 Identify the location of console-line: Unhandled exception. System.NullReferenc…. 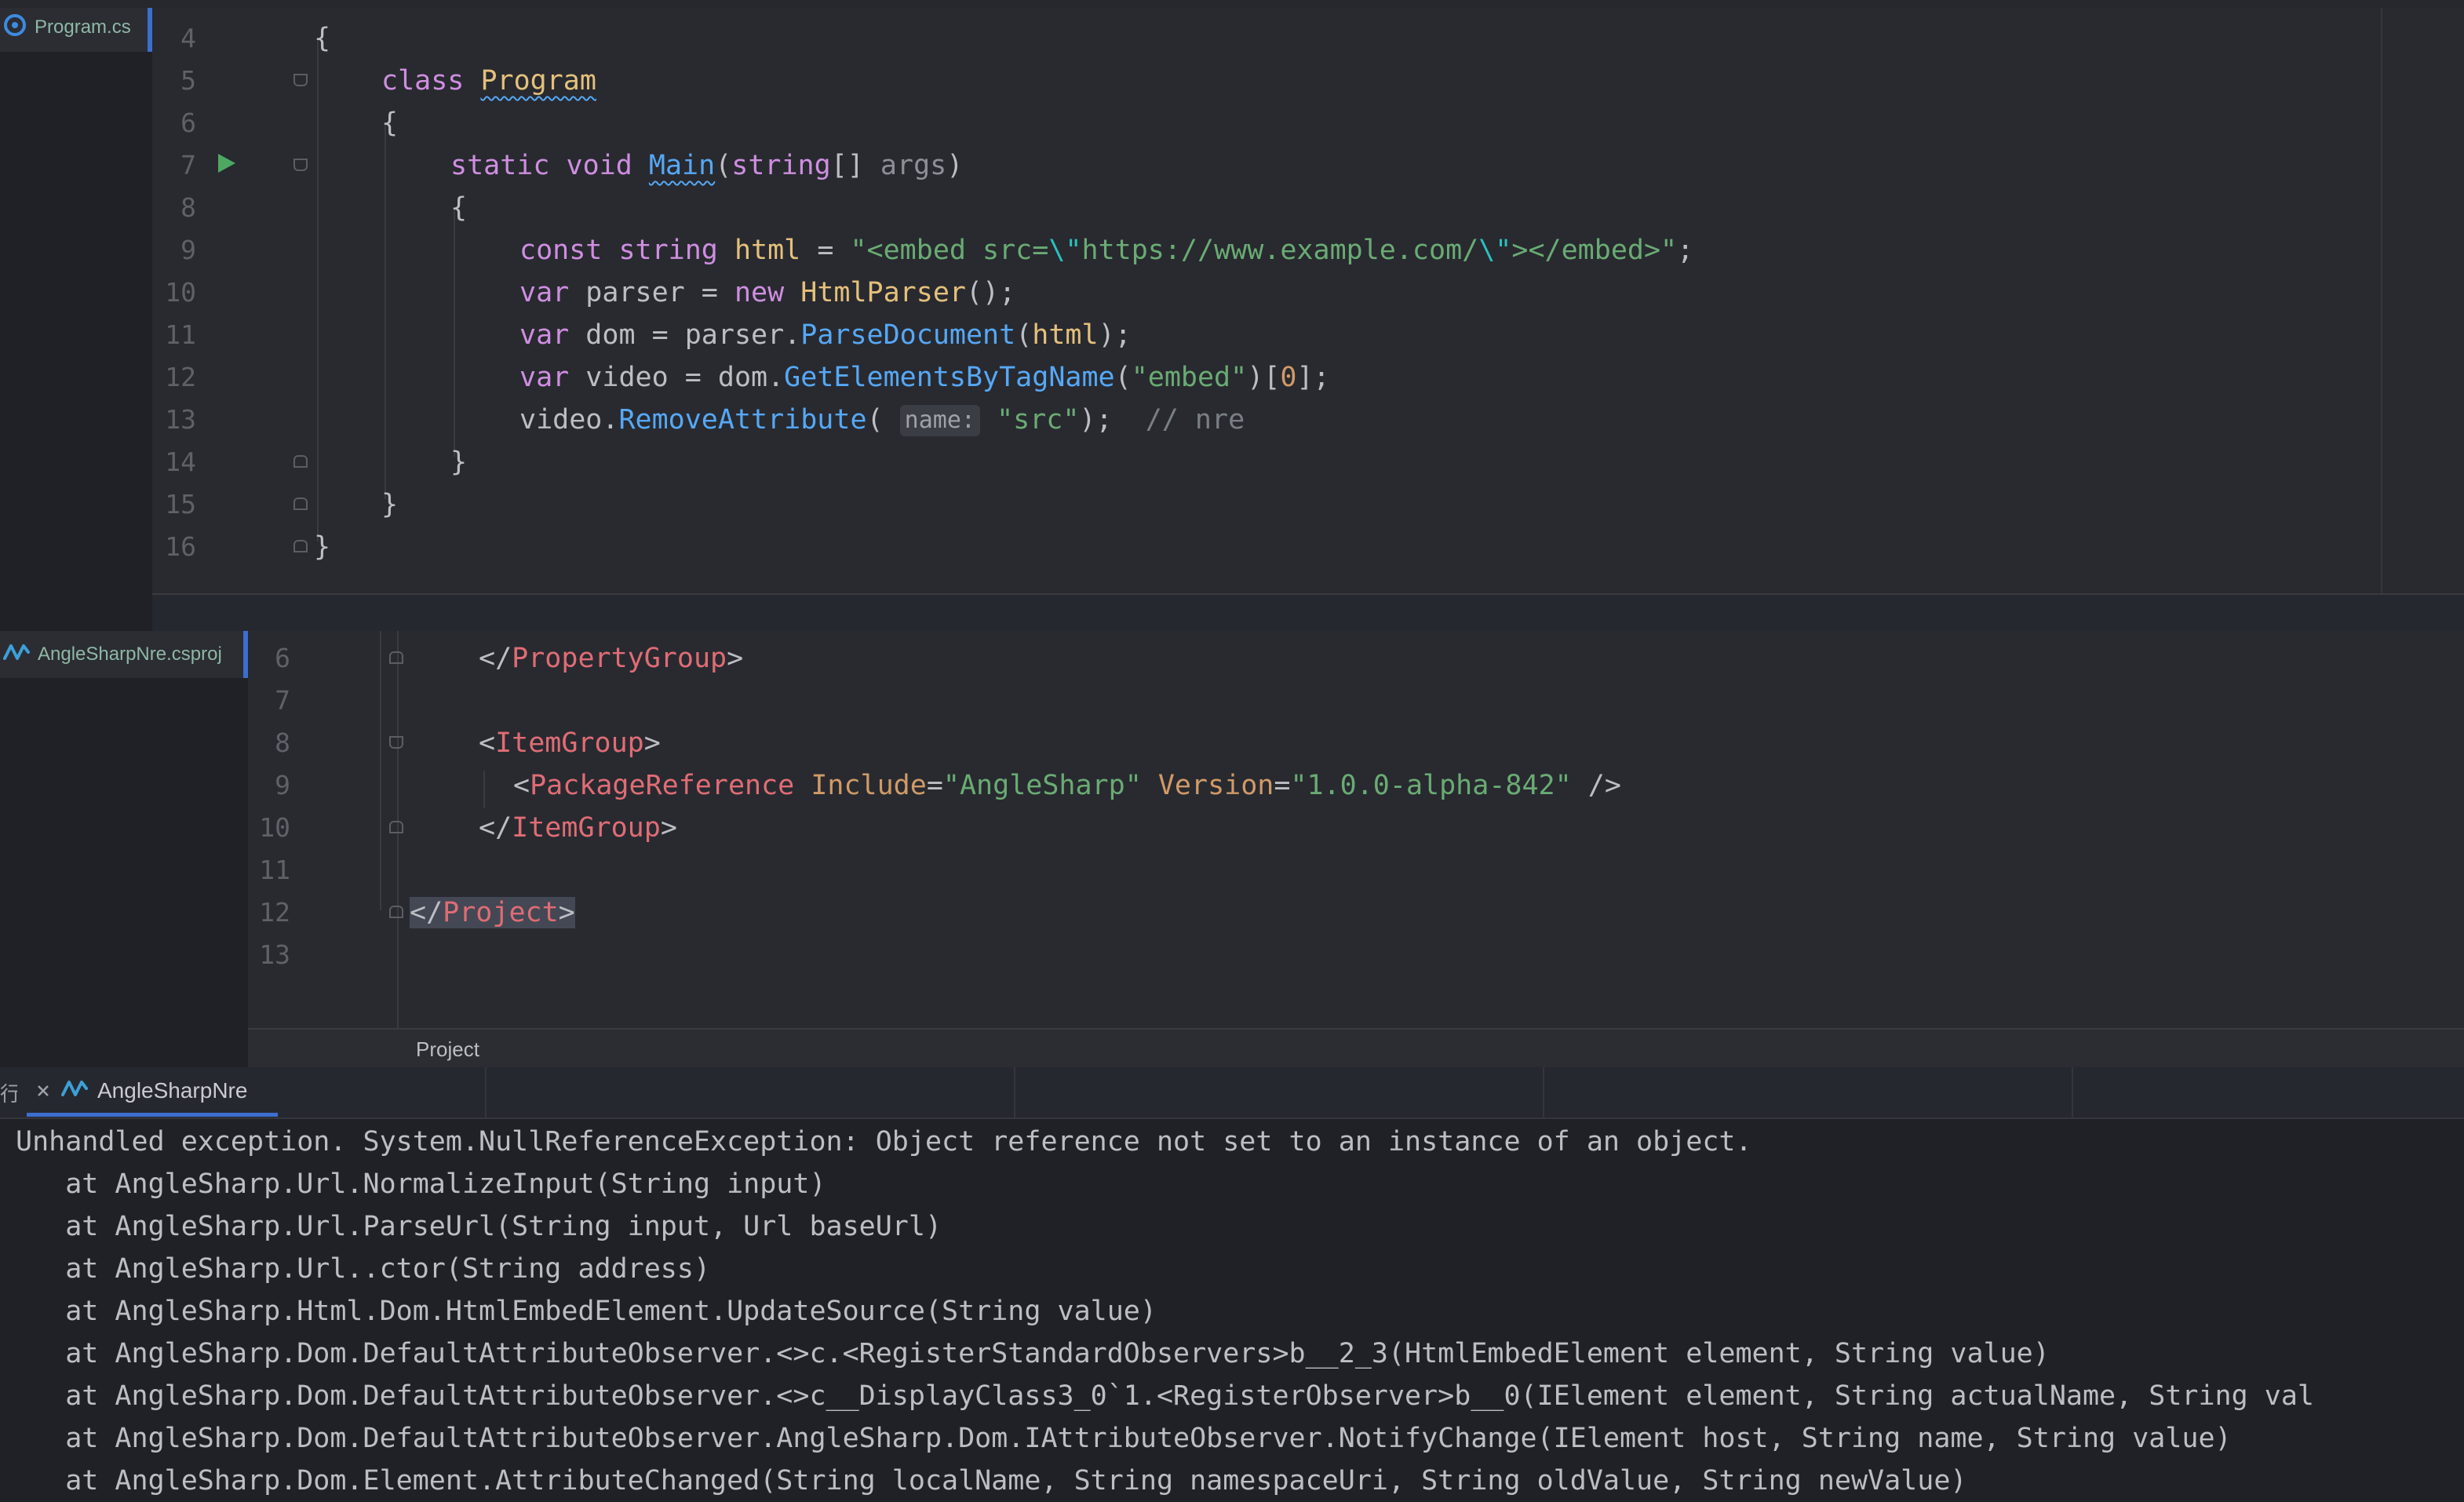
(884, 1141).